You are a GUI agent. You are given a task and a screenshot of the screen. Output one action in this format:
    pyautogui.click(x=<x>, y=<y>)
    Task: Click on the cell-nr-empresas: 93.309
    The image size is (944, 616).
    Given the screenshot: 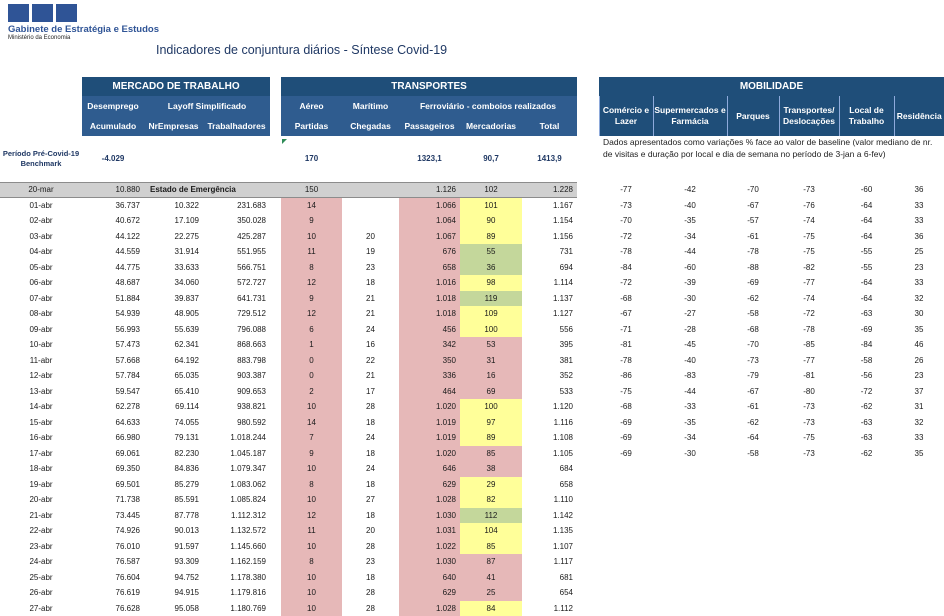 What is the action you would take?
    pyautogui.click(x=173, y=562)
    